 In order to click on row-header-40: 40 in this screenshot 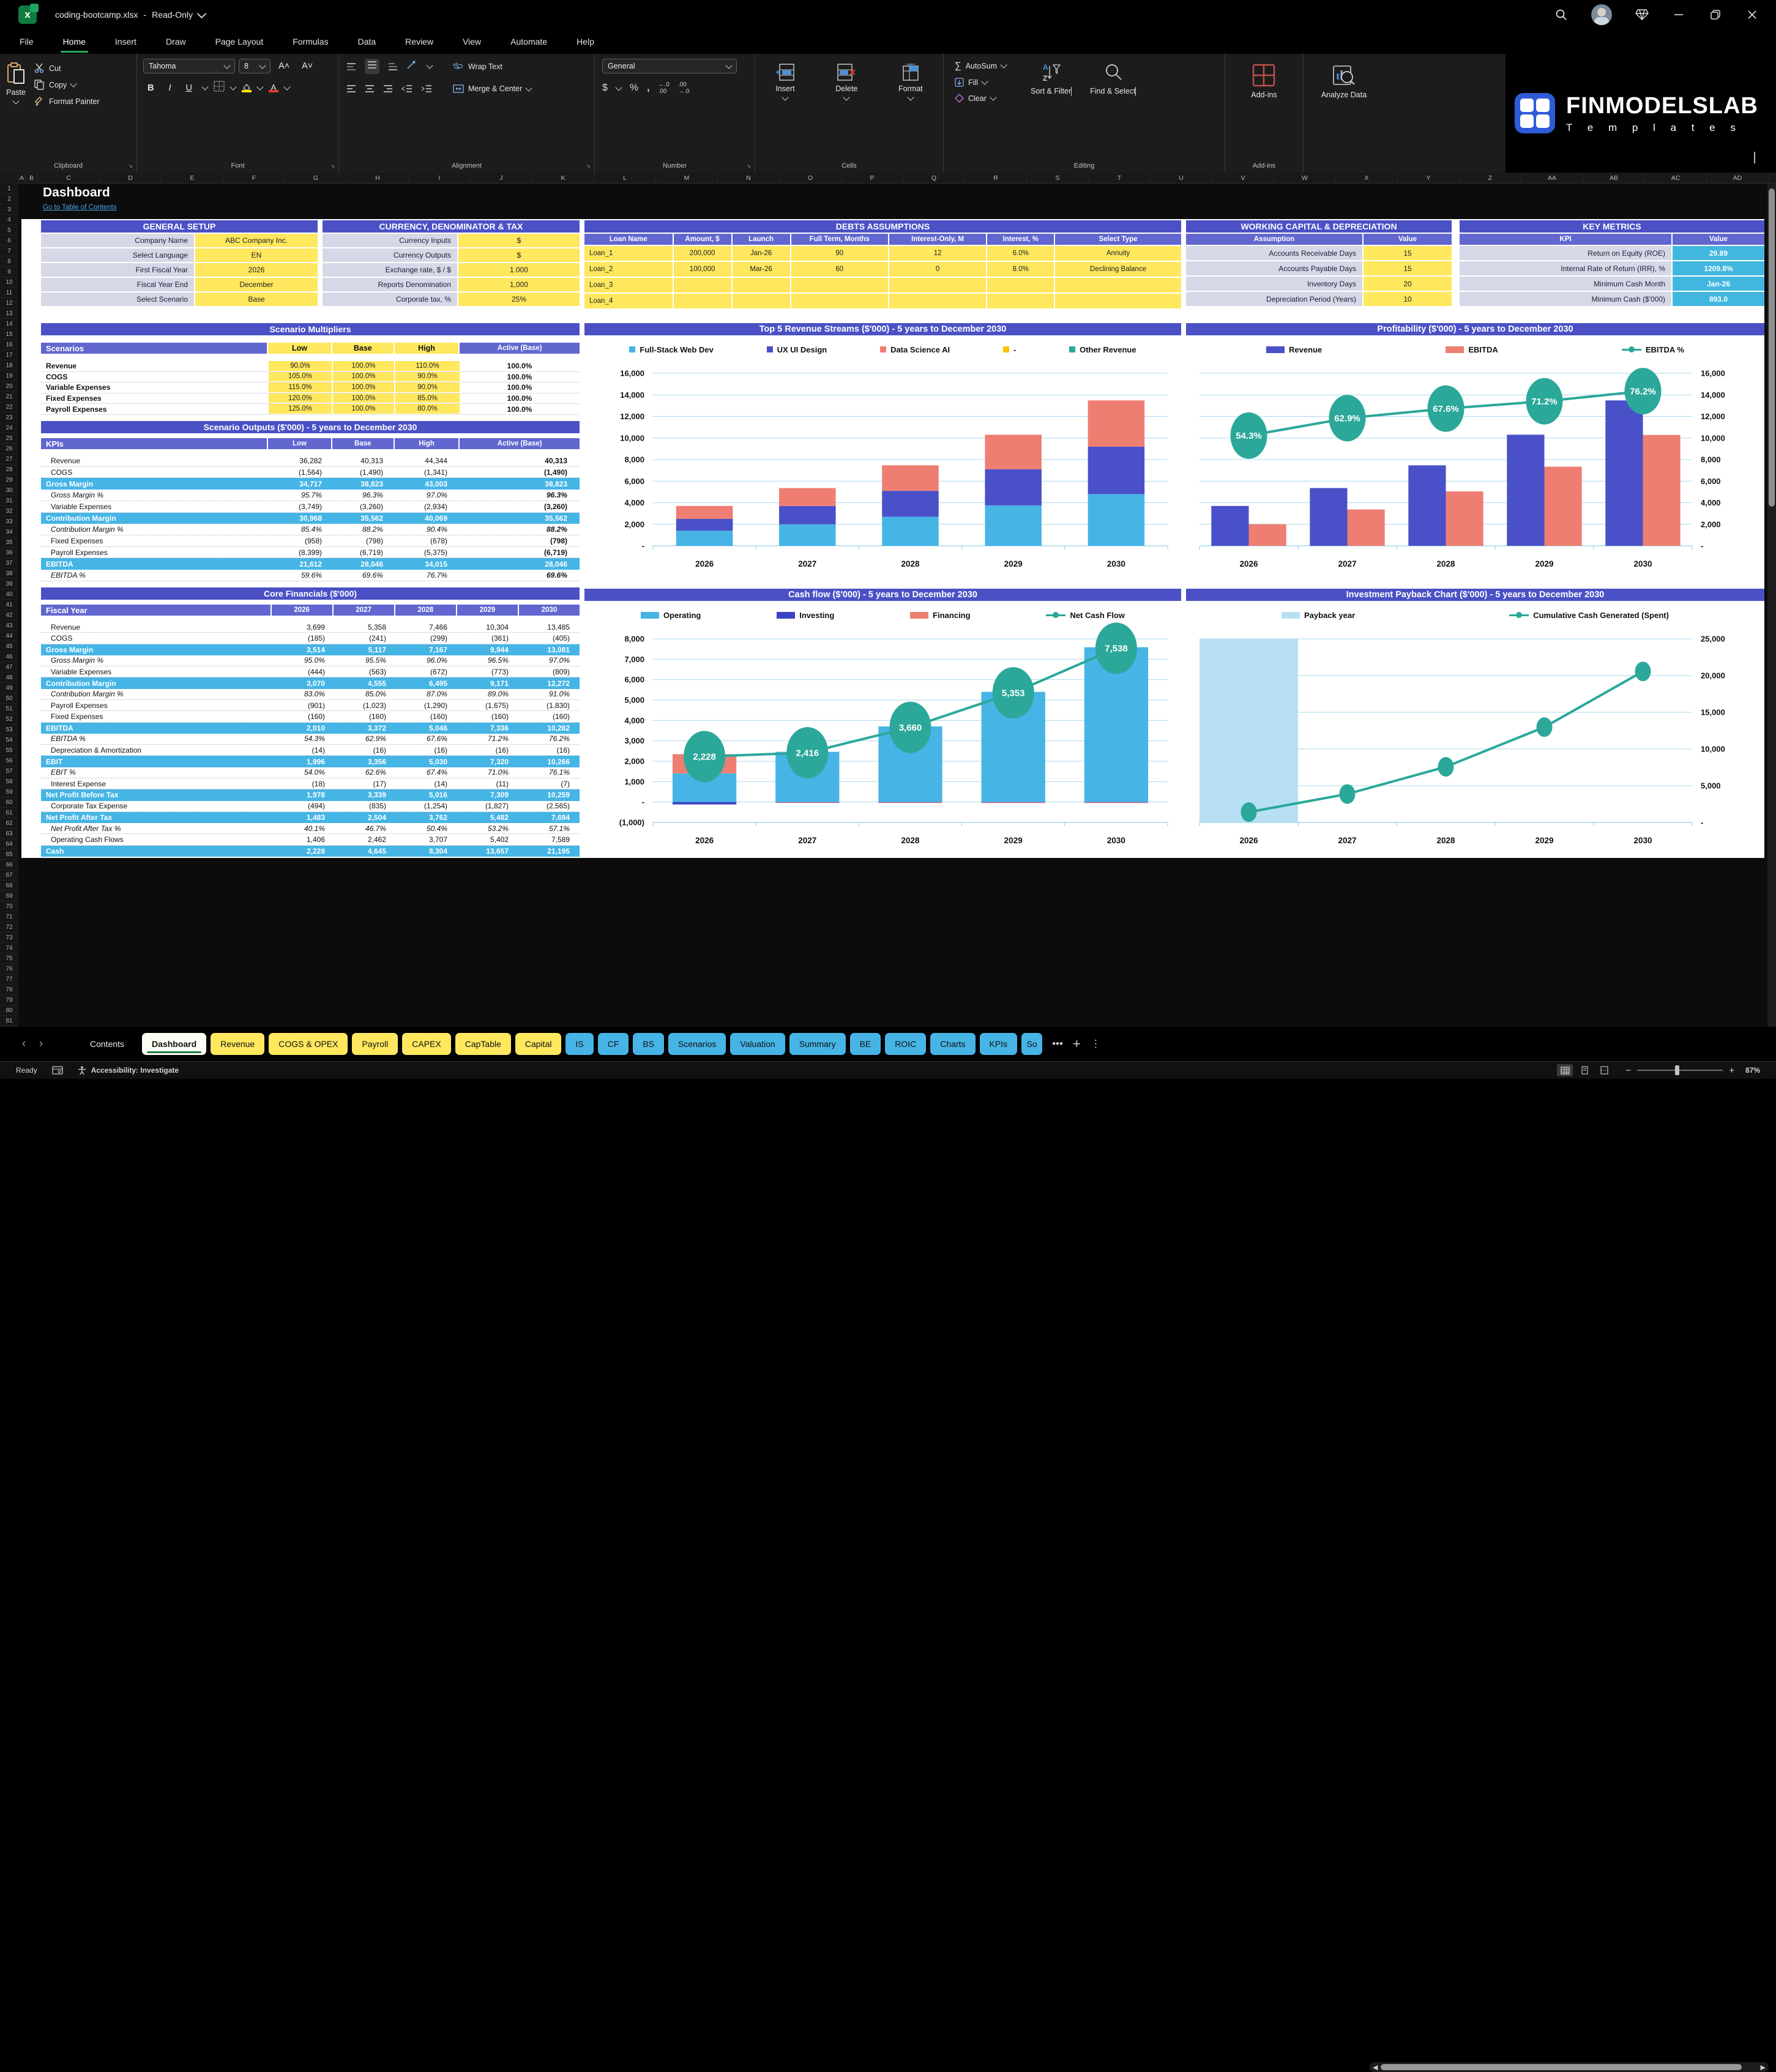, I will do `click(9, 594)`.